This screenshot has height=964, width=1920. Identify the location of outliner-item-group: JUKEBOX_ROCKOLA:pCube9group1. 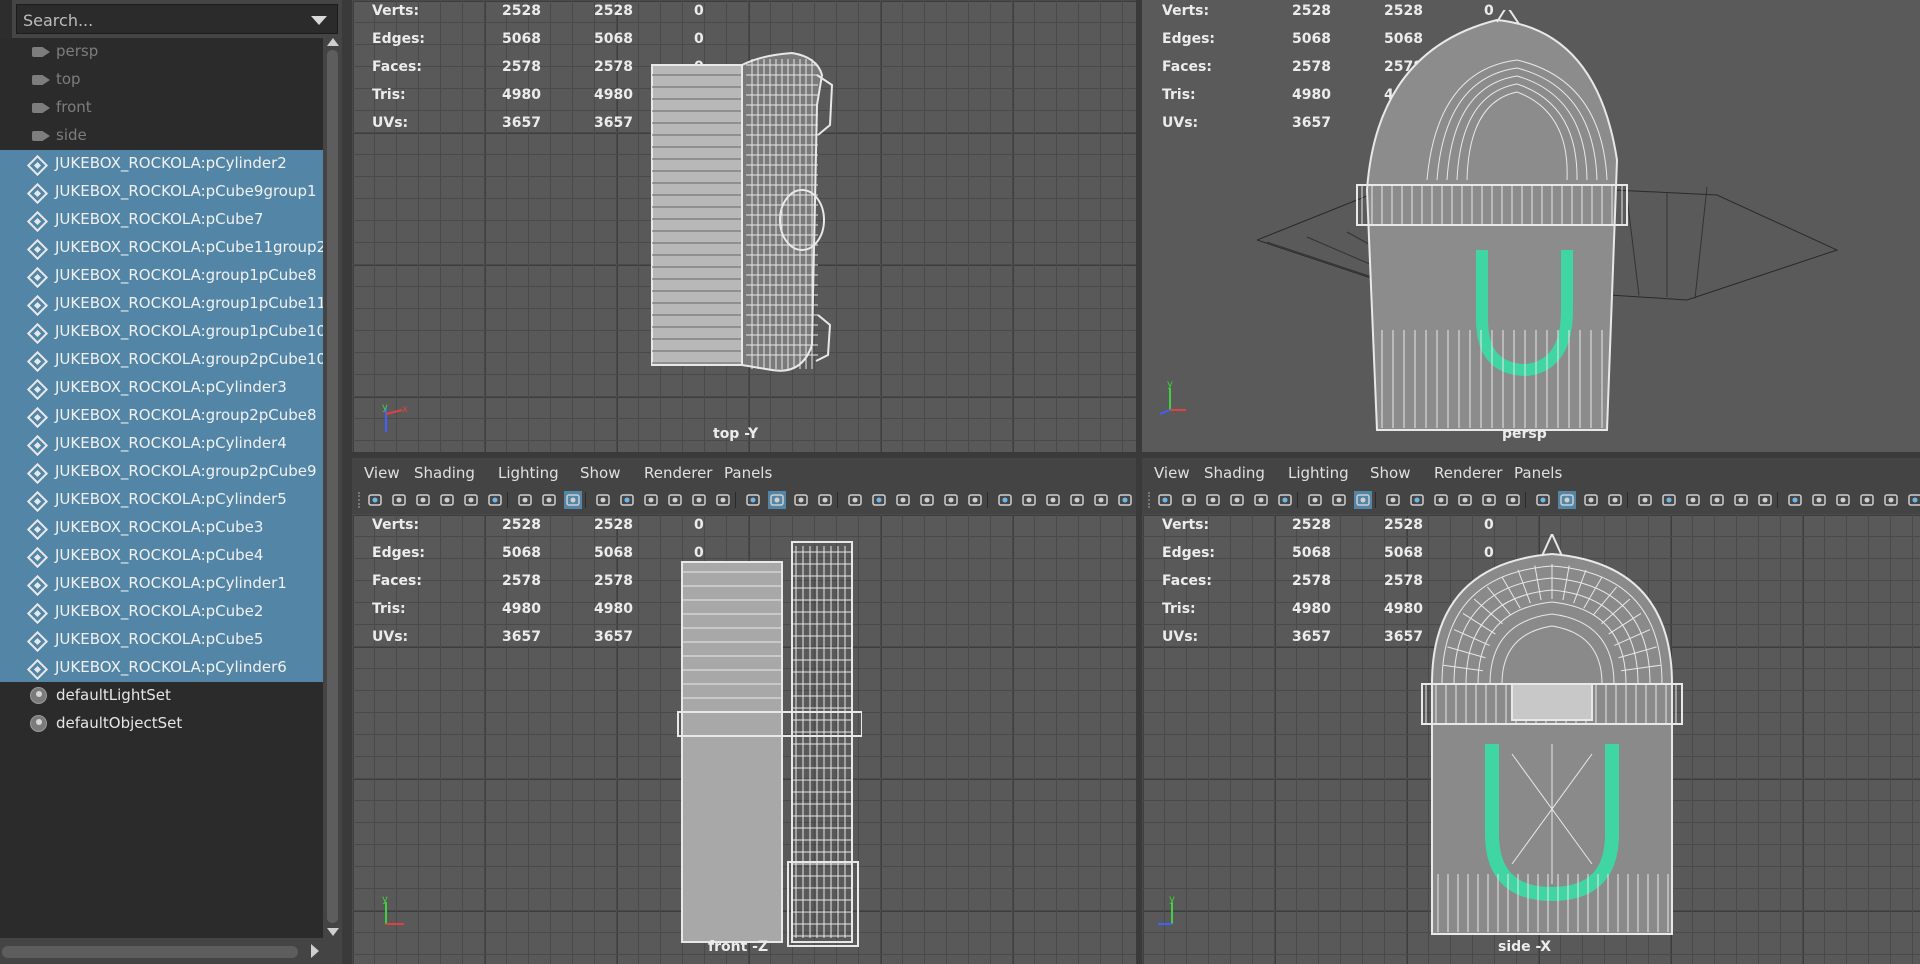
(161, 192).